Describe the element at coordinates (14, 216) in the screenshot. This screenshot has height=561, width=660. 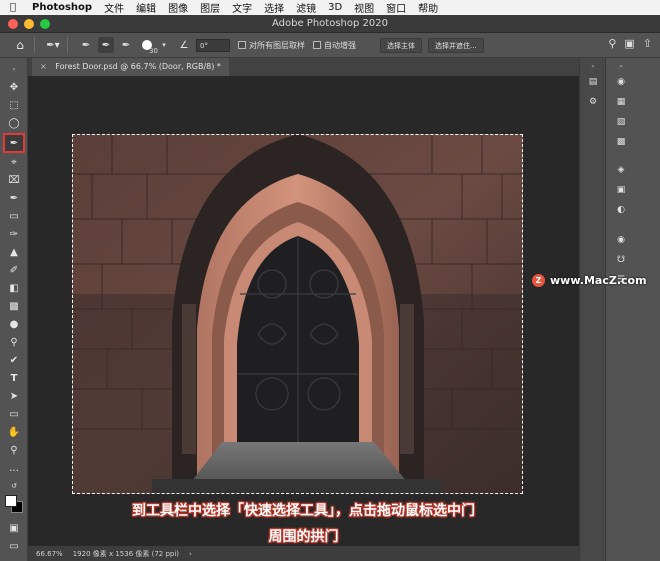
I see `healing-brush-tool-icon: ▭` at that location.